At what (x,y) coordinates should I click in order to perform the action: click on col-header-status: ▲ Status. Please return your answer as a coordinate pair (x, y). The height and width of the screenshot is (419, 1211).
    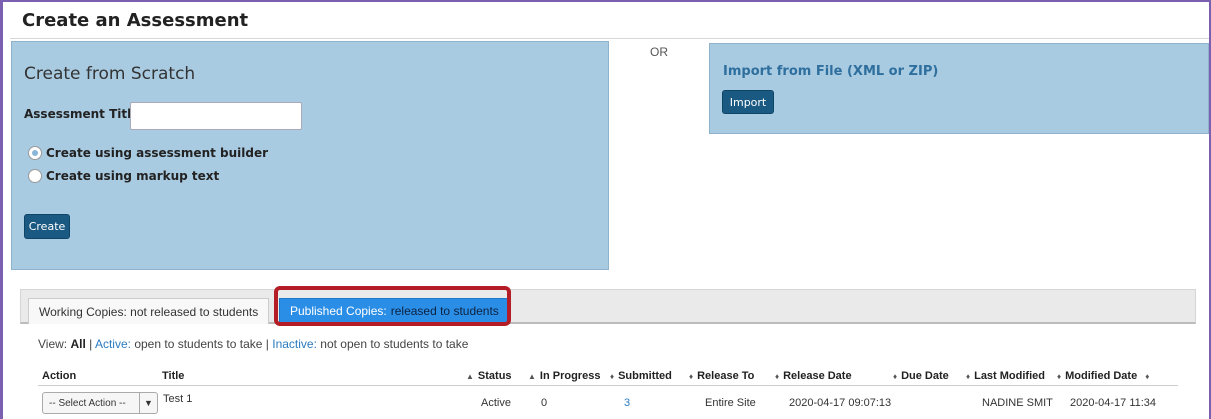
    Looking at the image, I should click on (489, 376).